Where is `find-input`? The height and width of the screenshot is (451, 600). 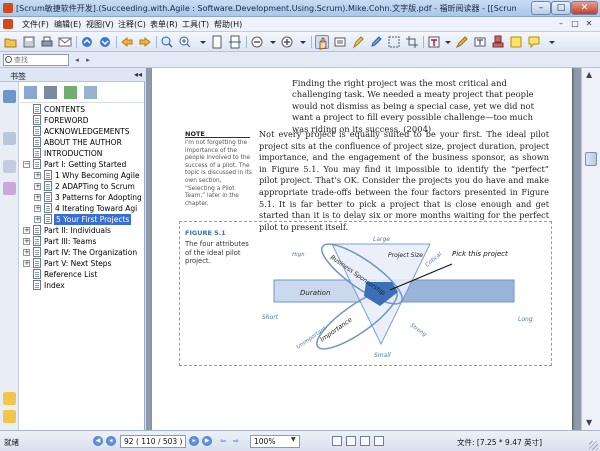 find-input is located at coordinates (36, 60).